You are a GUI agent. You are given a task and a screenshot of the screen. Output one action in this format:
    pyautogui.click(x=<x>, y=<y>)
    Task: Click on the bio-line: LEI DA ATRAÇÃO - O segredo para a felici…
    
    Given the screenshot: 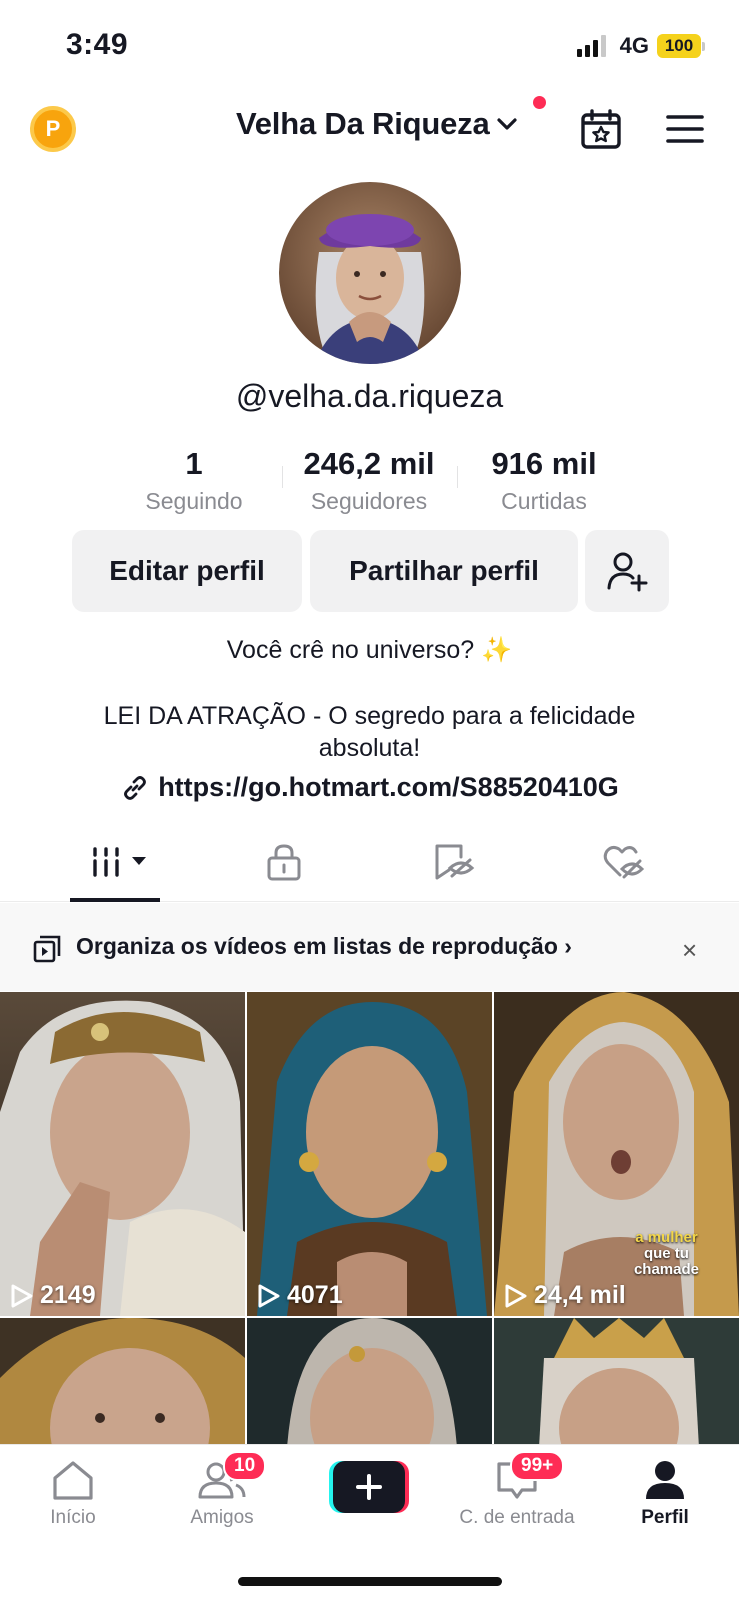 What is the action you would take?
    pyautogui.click(x=369, y=716)
    